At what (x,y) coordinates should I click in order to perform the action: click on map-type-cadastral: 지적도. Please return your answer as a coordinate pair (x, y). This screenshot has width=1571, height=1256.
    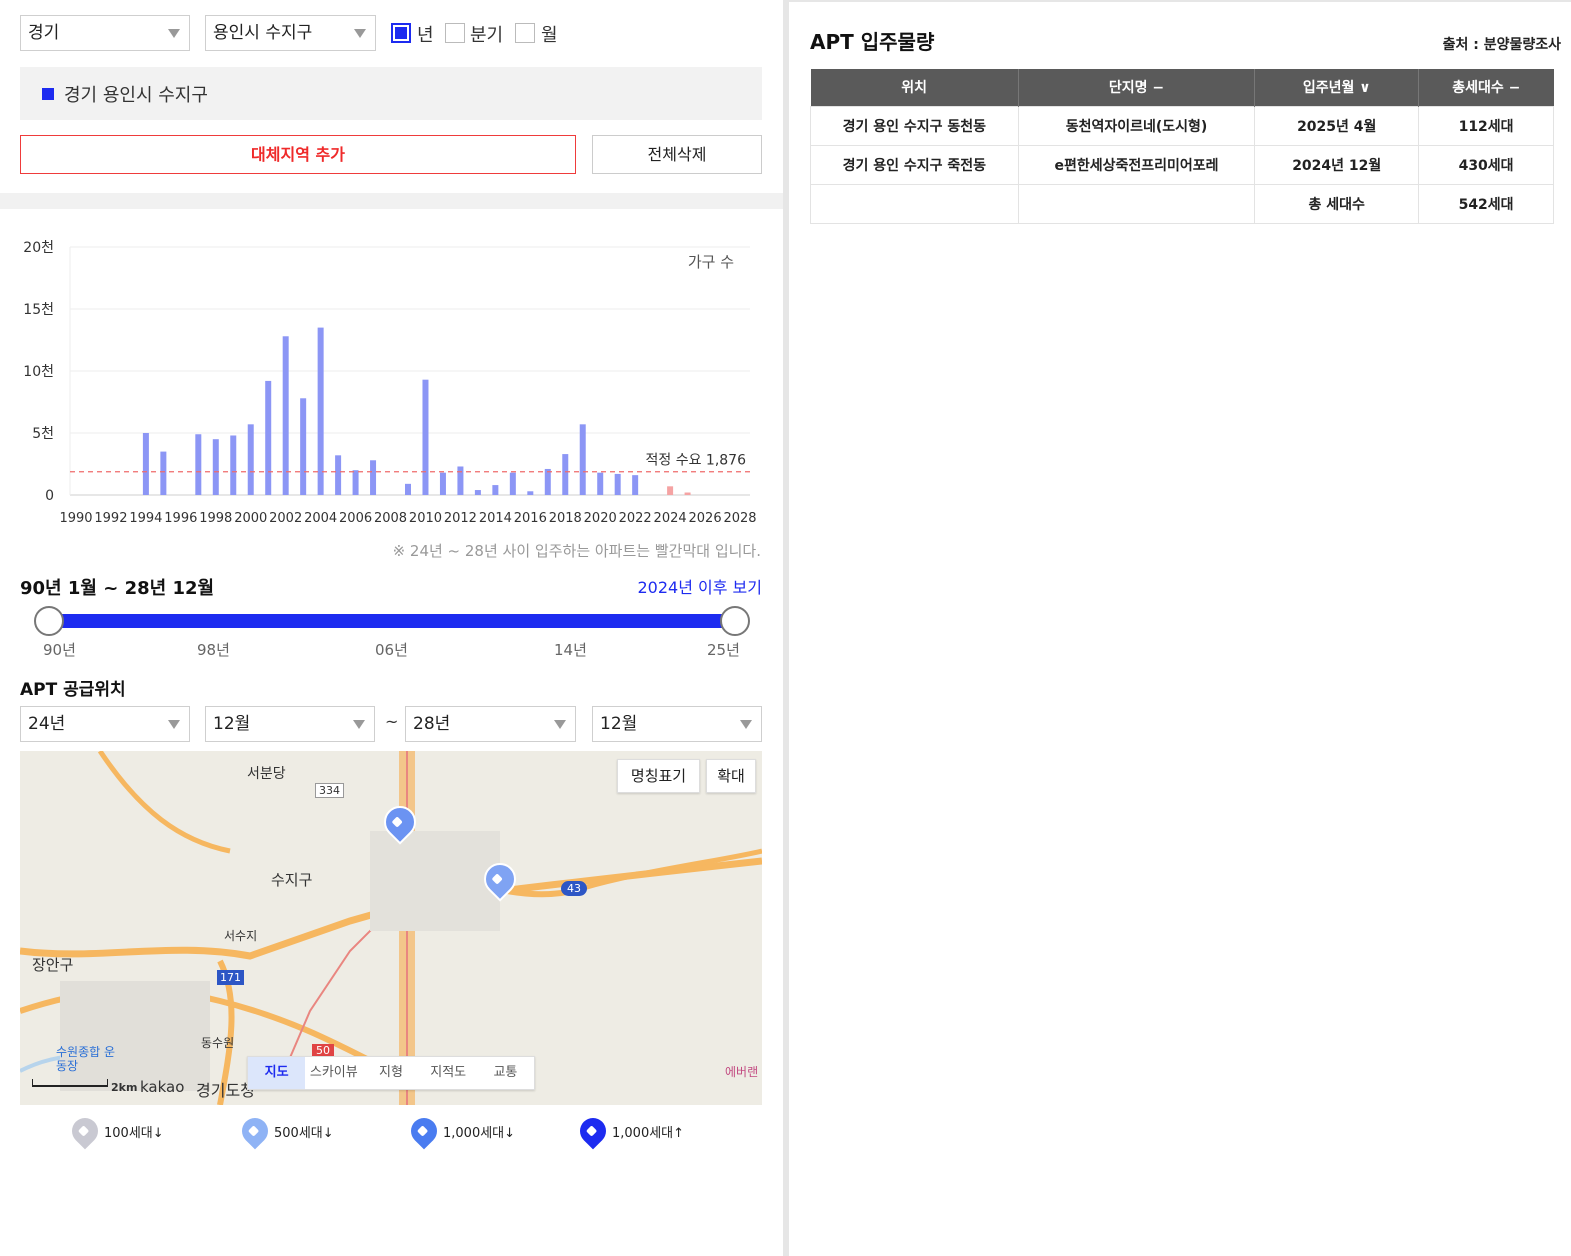
    Looking at the image, I should click on (448, 1073).